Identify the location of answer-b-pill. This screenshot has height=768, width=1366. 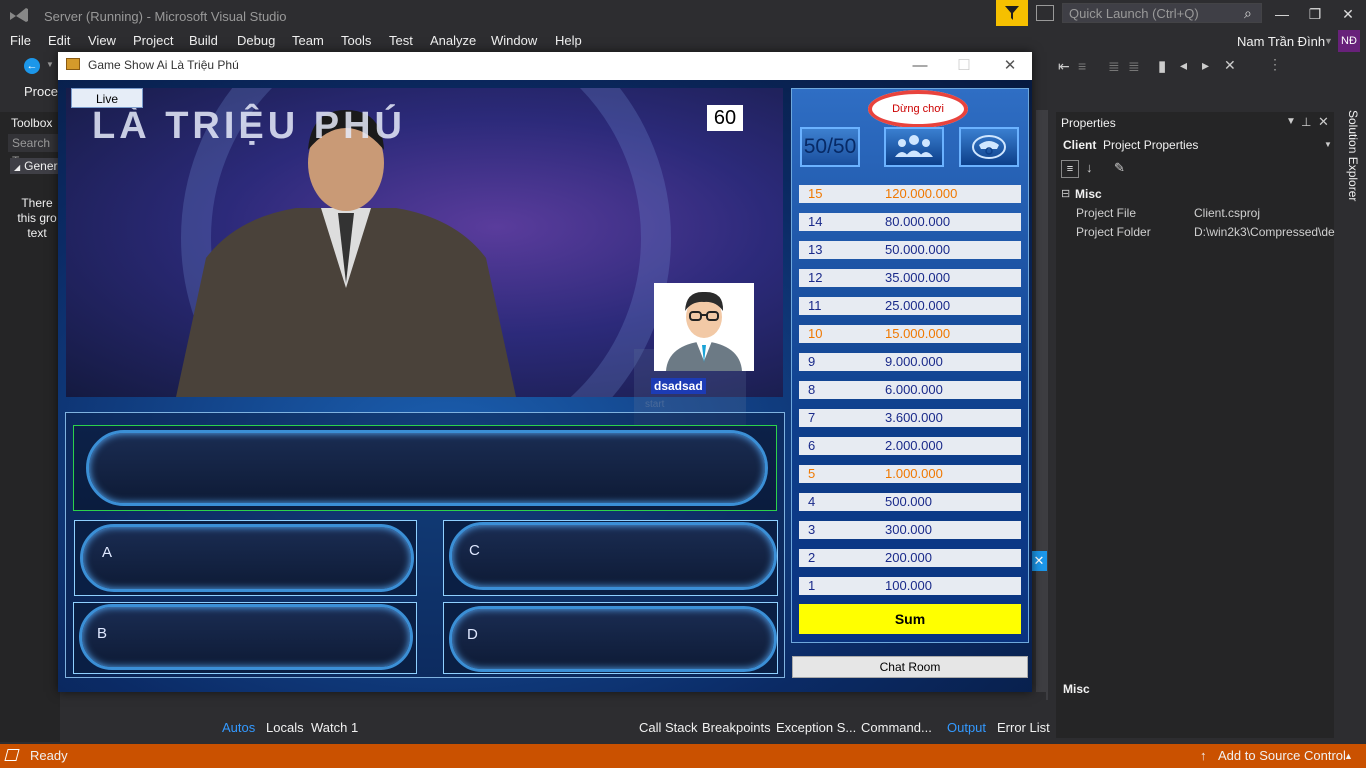
(246, 637).